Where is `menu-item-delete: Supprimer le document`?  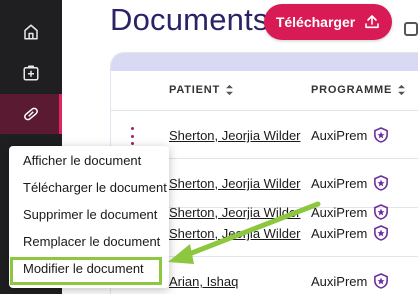 menu-item-delete: Supprimer le document is located at coordinates (90, 214).